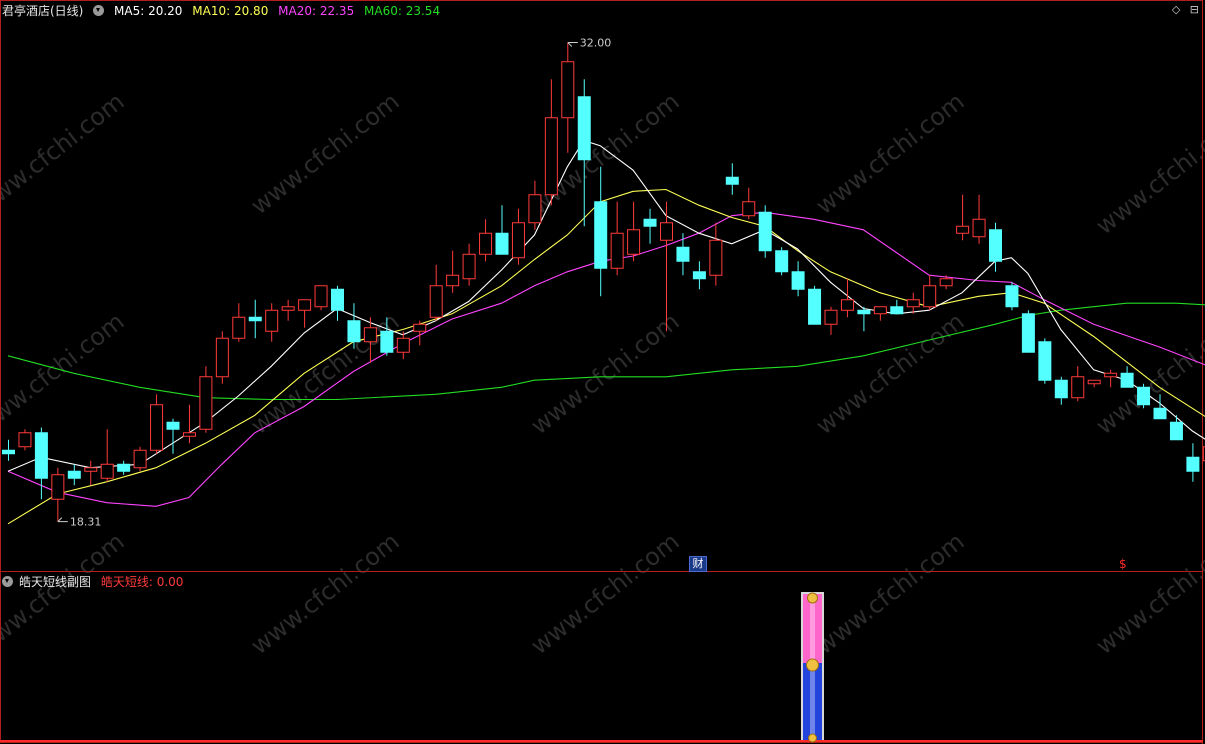 The image size is (1205, 744). What do you see at coordinates (42, 11) in the screenshot?
I see `stock-name: 君亭酒店(日线)` at bounding box center [42, 11].